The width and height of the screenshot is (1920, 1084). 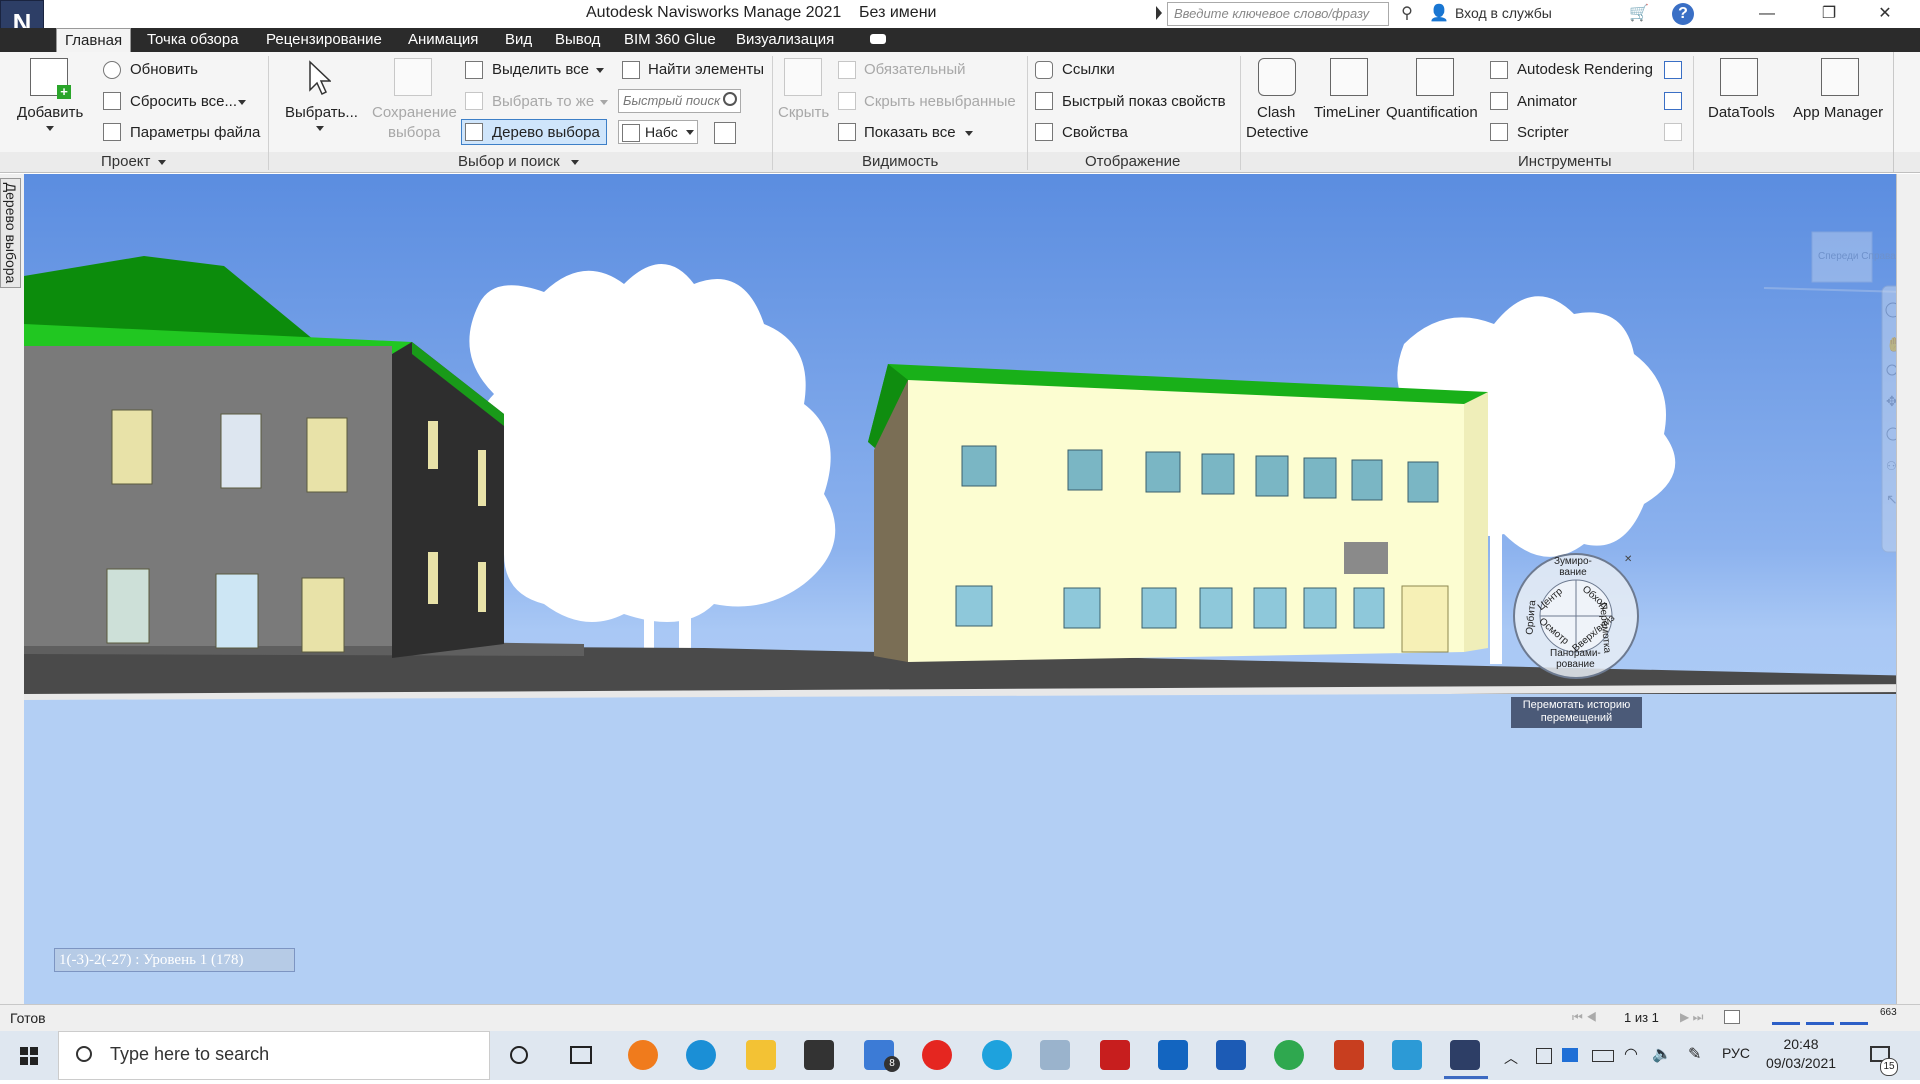 What do you see at coordinates (1639, 14) in the screenshot?
I see `cart-icon: 🛒` at bounding box center [1639, 14].